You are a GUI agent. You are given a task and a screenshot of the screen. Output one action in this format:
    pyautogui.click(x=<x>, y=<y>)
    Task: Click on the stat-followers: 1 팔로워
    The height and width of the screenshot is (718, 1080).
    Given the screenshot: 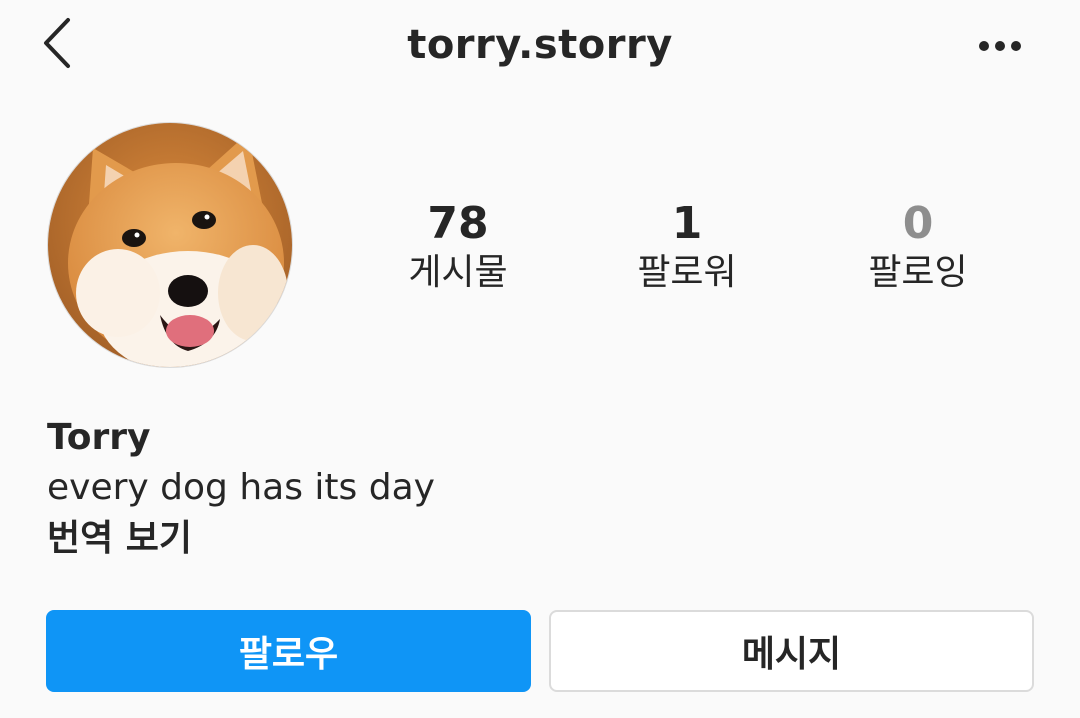 What is the action you would take?
    pyautogui.click(x=687, y=247)
    